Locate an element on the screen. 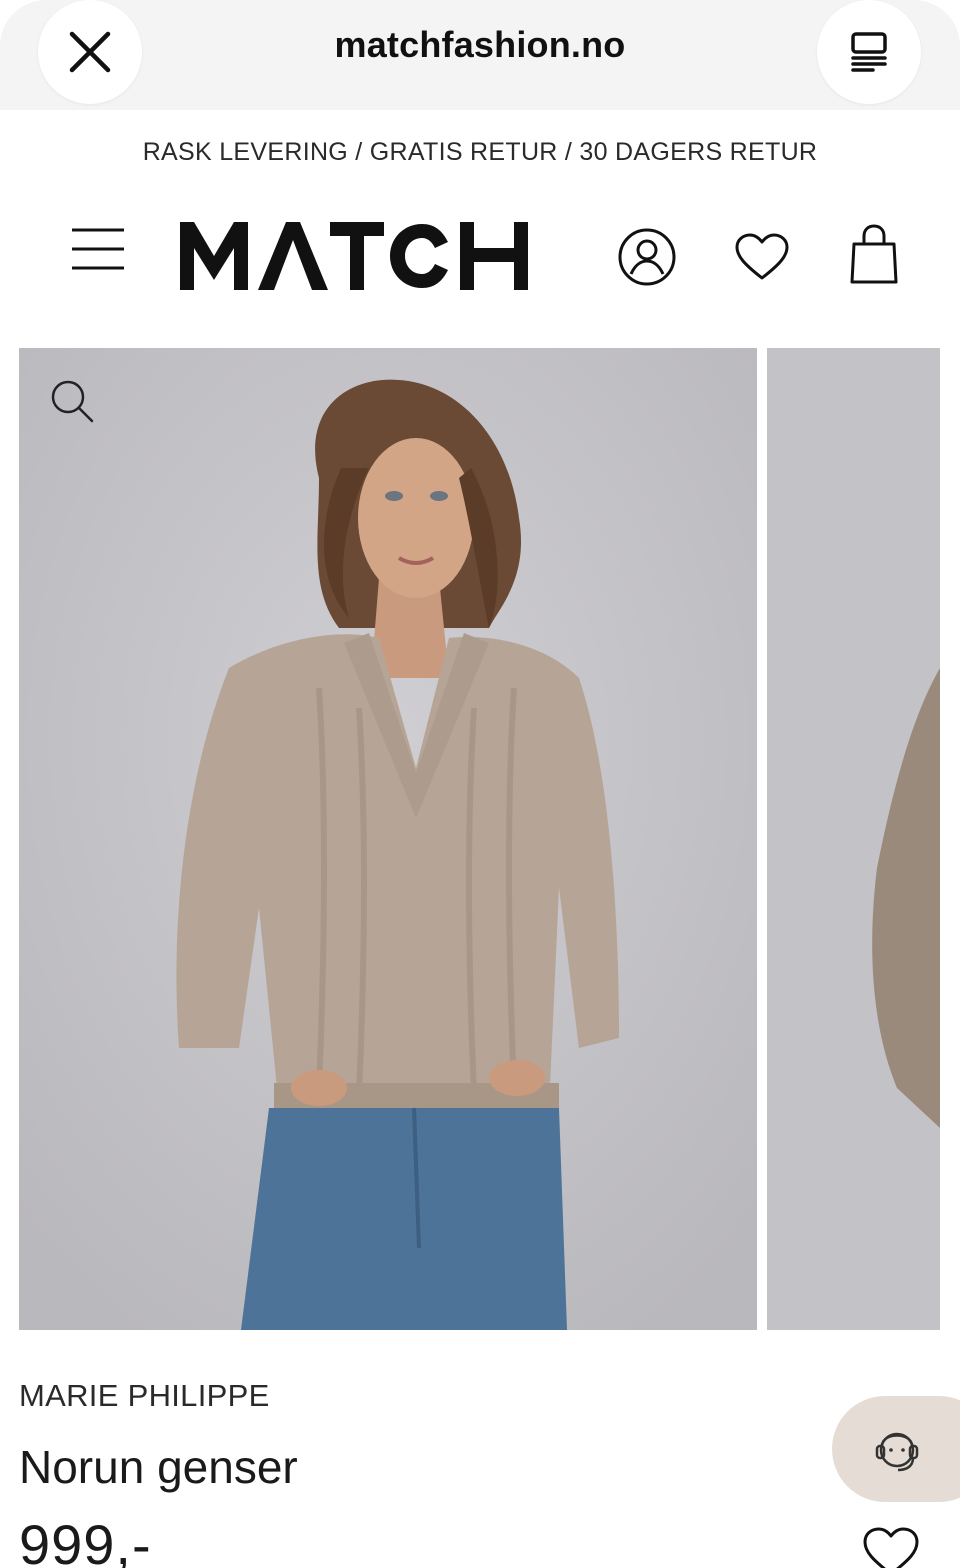 Image resolution: width=960 pixels, height=1568 pixels. close-icon is located at coordinates (90, 52).